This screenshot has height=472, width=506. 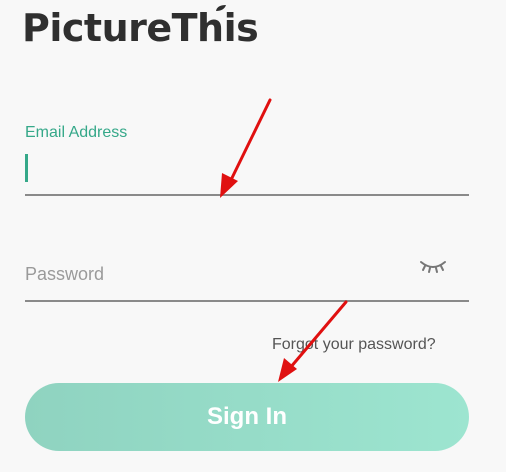 What do you see at coordinates (433, 266) in the screenshot?
I see `eye-closed-icon` at bounding box center [433, 266].